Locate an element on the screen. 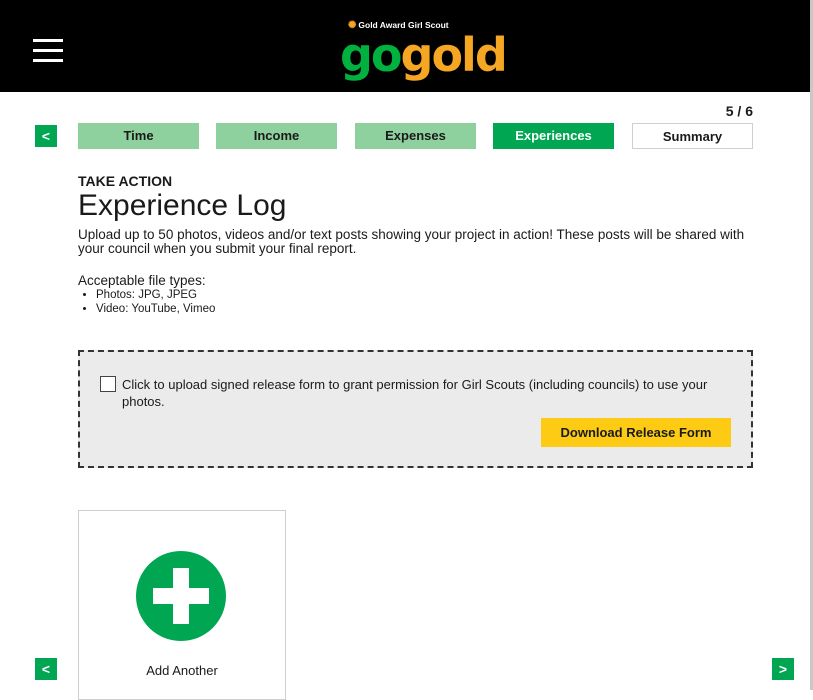  hamburger-menu-icon is located at coordinates (48, 51).